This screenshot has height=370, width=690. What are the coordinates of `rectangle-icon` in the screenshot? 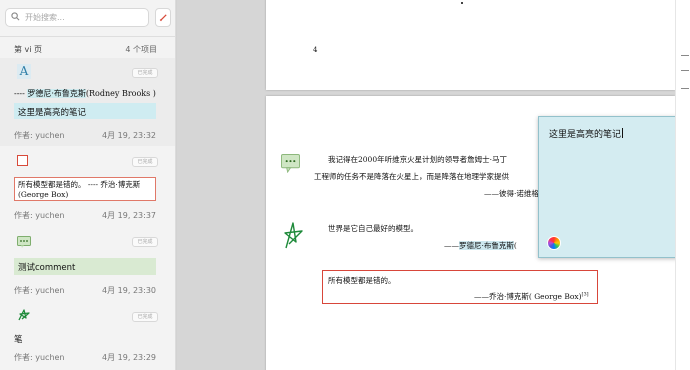 It's located at (22, 160).